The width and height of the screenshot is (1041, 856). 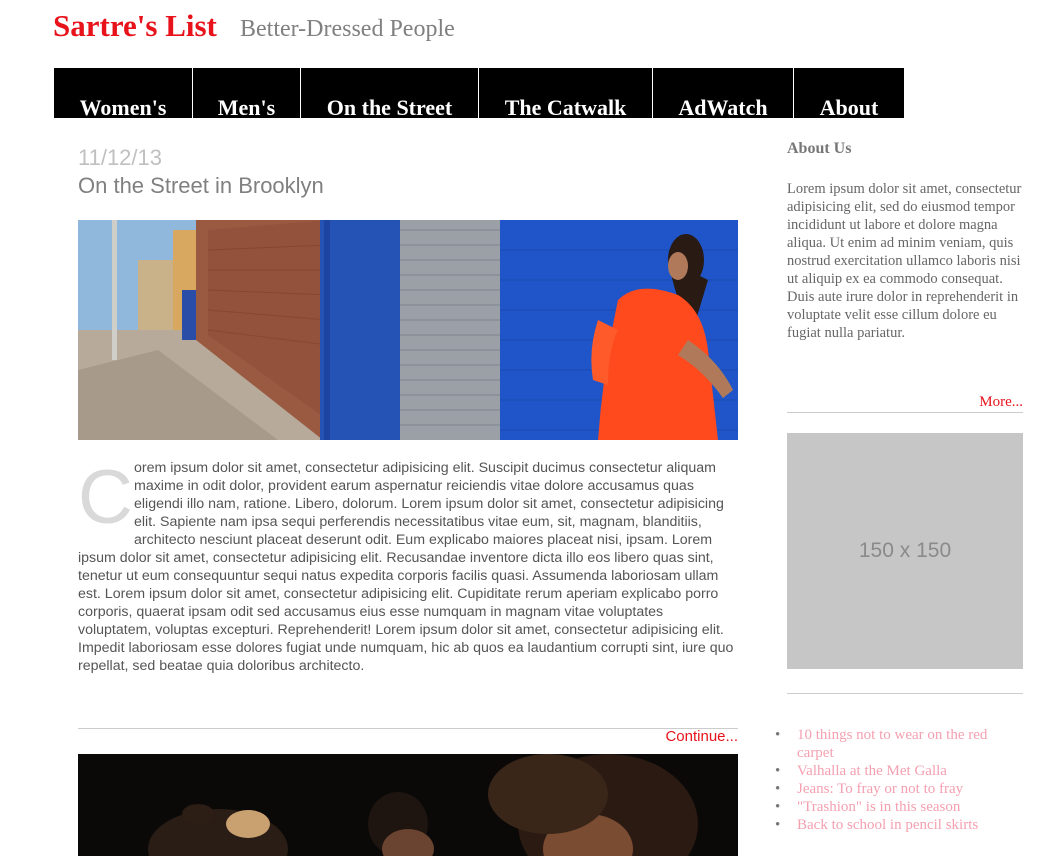 What do you see at coordinates (135, 26) in the screenshot?
I see `site-title: Sartre's List` at bounding box center [135, 26].